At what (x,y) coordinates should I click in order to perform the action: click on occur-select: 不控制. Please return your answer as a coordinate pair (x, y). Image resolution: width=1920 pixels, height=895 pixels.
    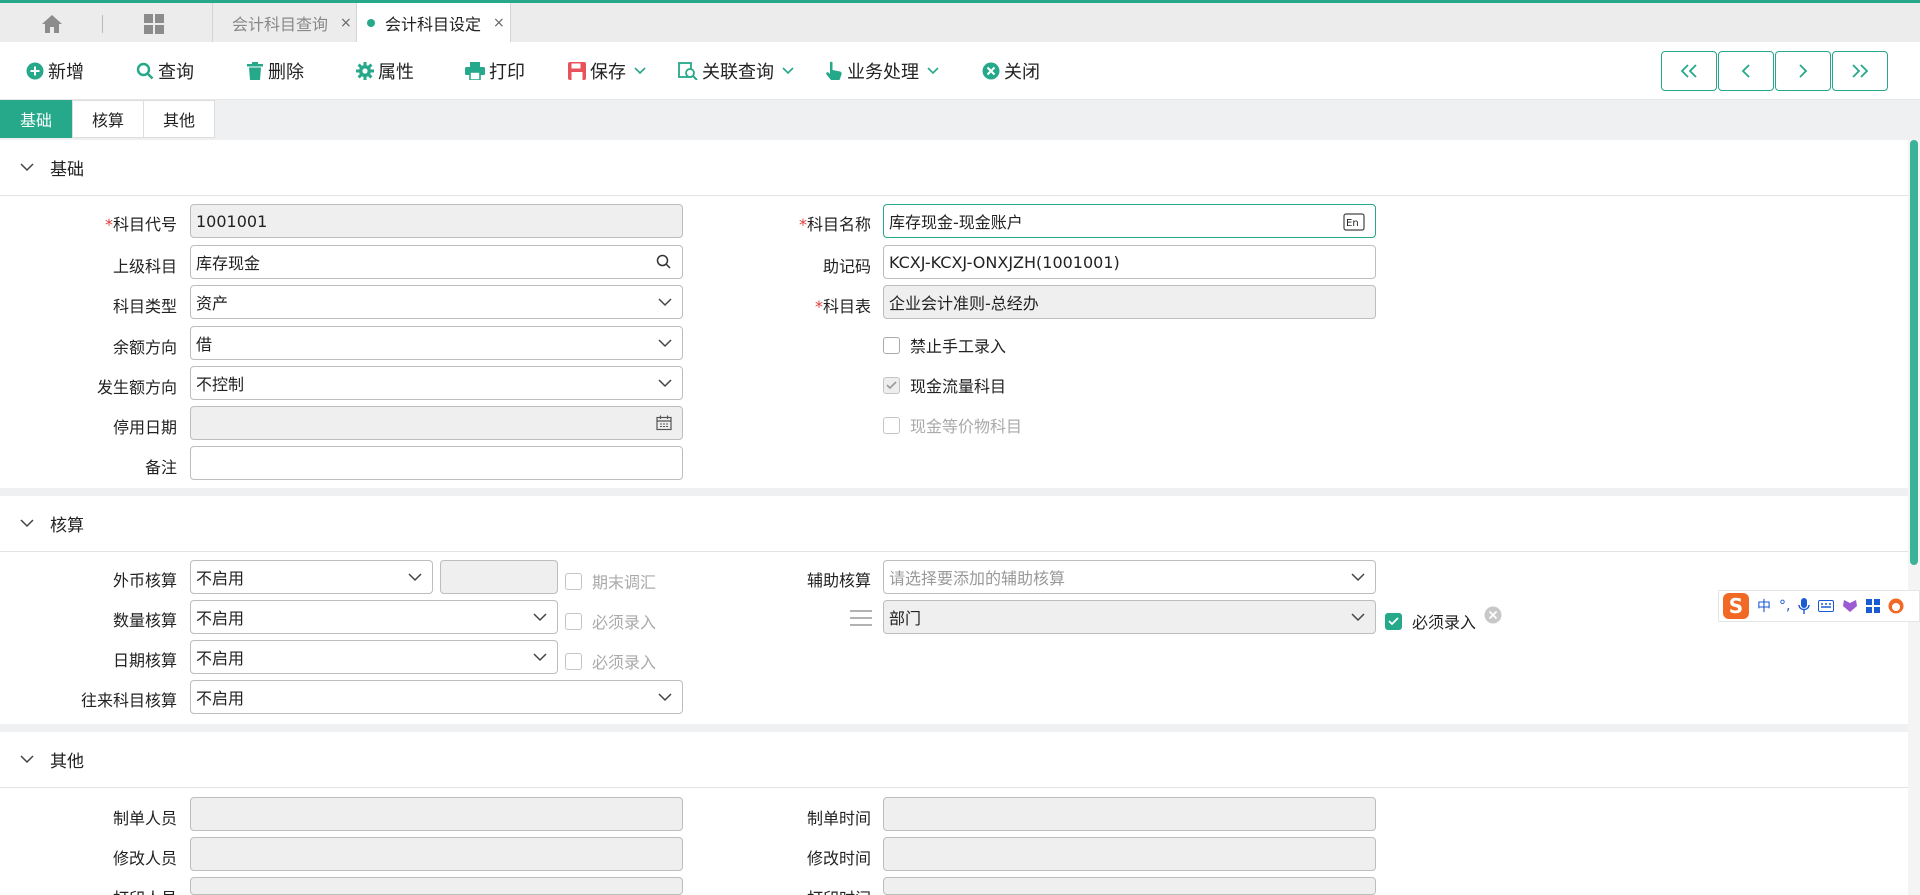
    Looking at the image, I should click on (436, 383).